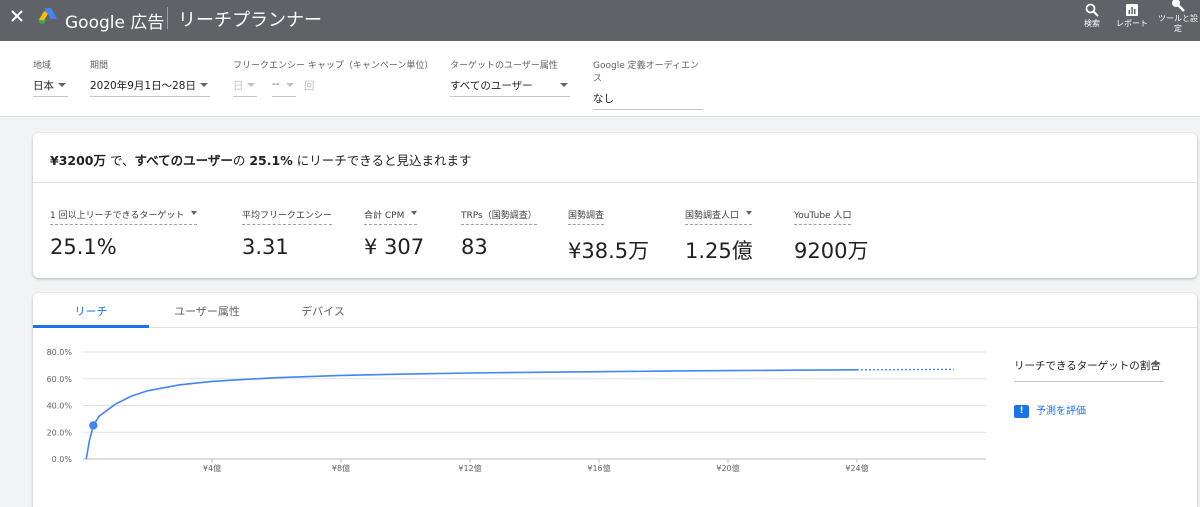 This screenshot has width=1200, height=507. What do you see at coordinates (719, 234) in the screenshot?
I see `metric-census-population: 国勢調査人口 1.25億` at bounding box center [719, 234].